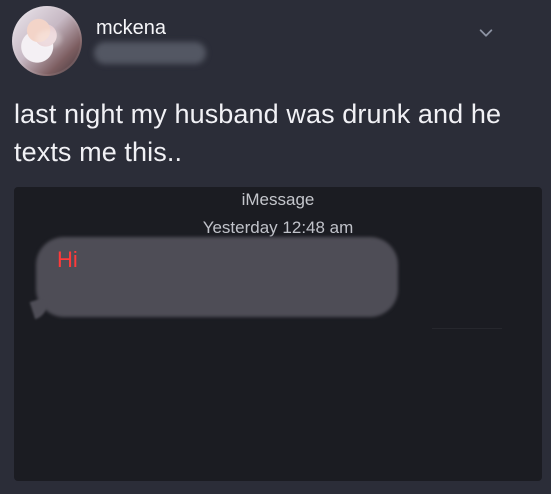 This screenshot has width=551, height=494. I want to click on message-text: Hi, so click(67, 259).